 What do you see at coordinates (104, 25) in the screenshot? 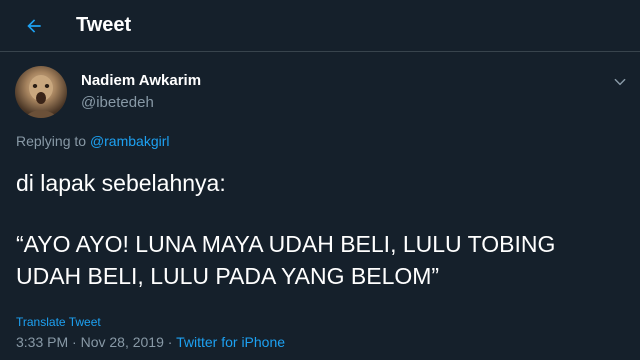
I see `page-title: Tweet` at bounding box center [104, 25].